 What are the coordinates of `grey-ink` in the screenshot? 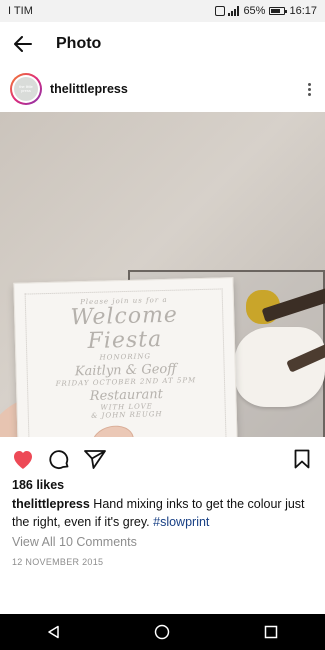 It's located at (280, 367).